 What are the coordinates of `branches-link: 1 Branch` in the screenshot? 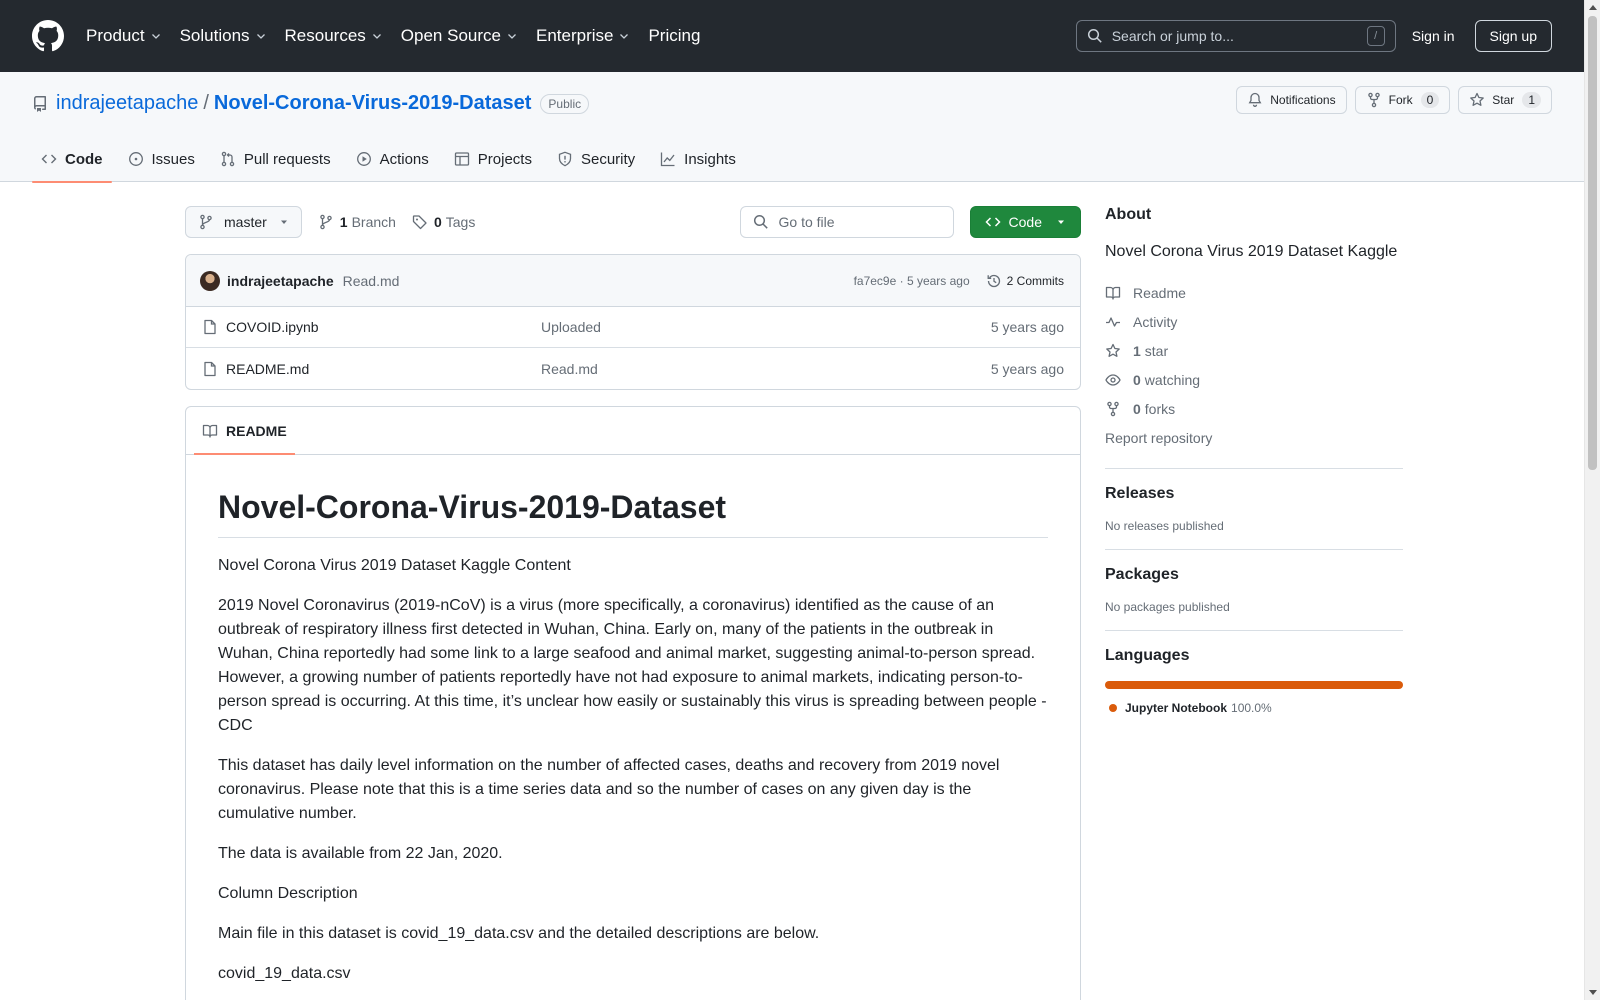 It's located at (357, 222).